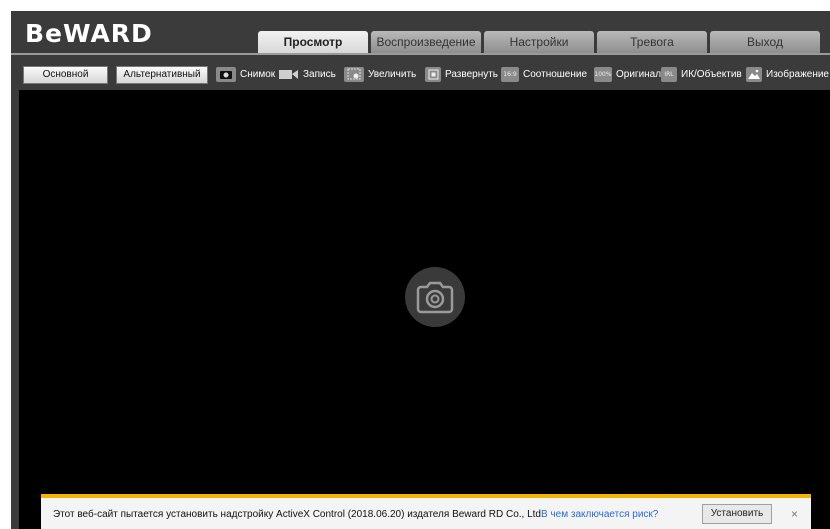  I want to click on snapshot-tool: Снимок, so click(245, 74).